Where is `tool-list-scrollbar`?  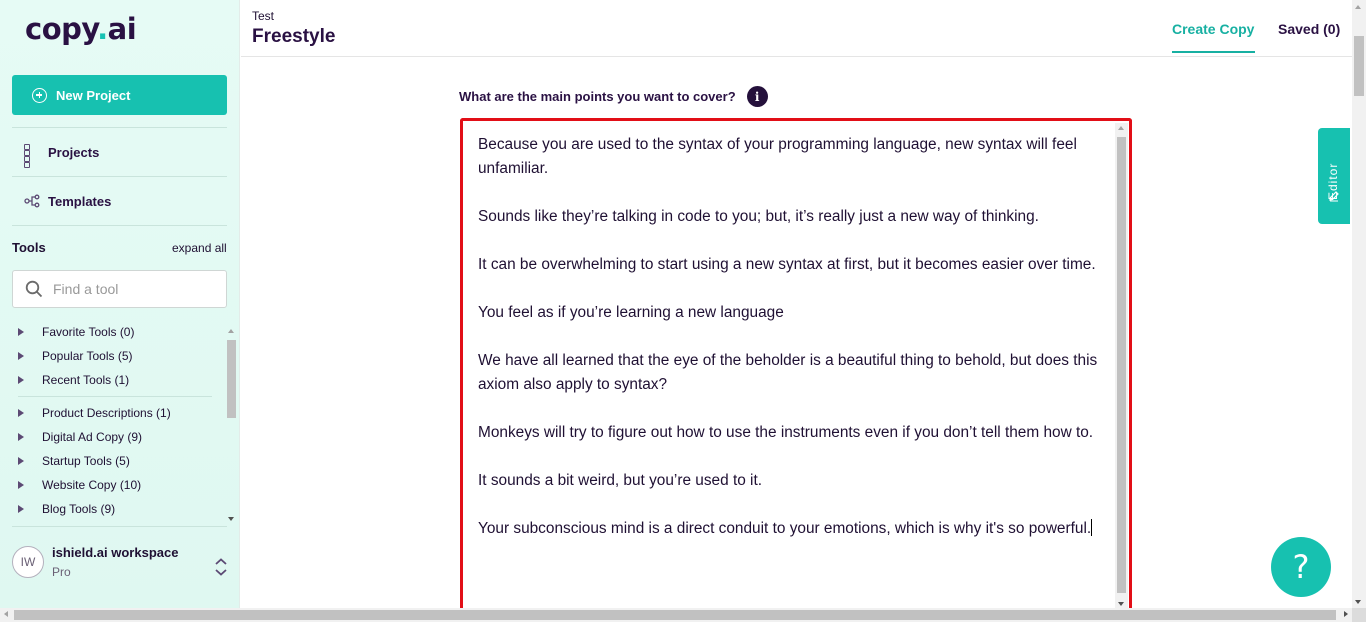
tool-list-scrollbar is located at coordinates (231, 425).